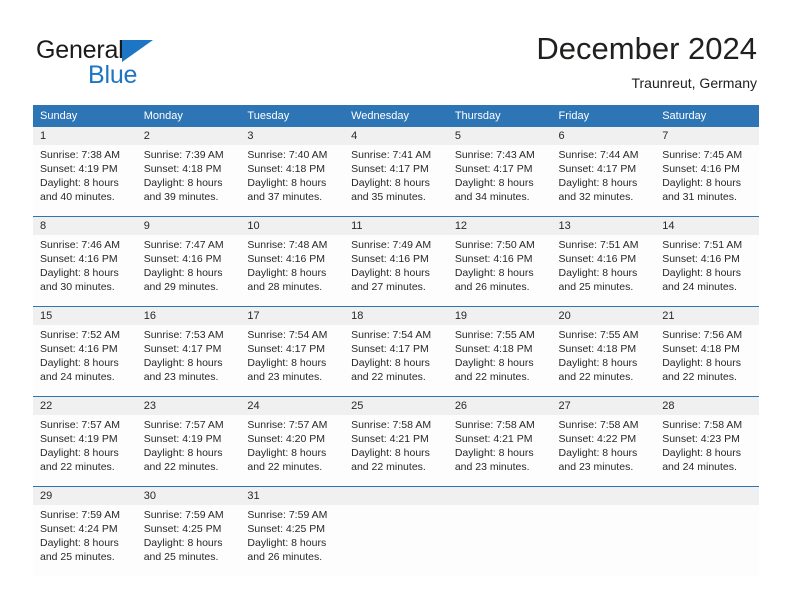  Describe the element at coordinates (183, 425) in the screenshot. I see `day-detail-line: Sunrise: 7:57 AM` at that location.